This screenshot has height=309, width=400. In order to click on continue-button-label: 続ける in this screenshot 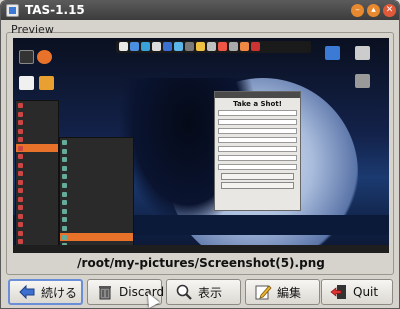, I will do `click(59, 292)`.